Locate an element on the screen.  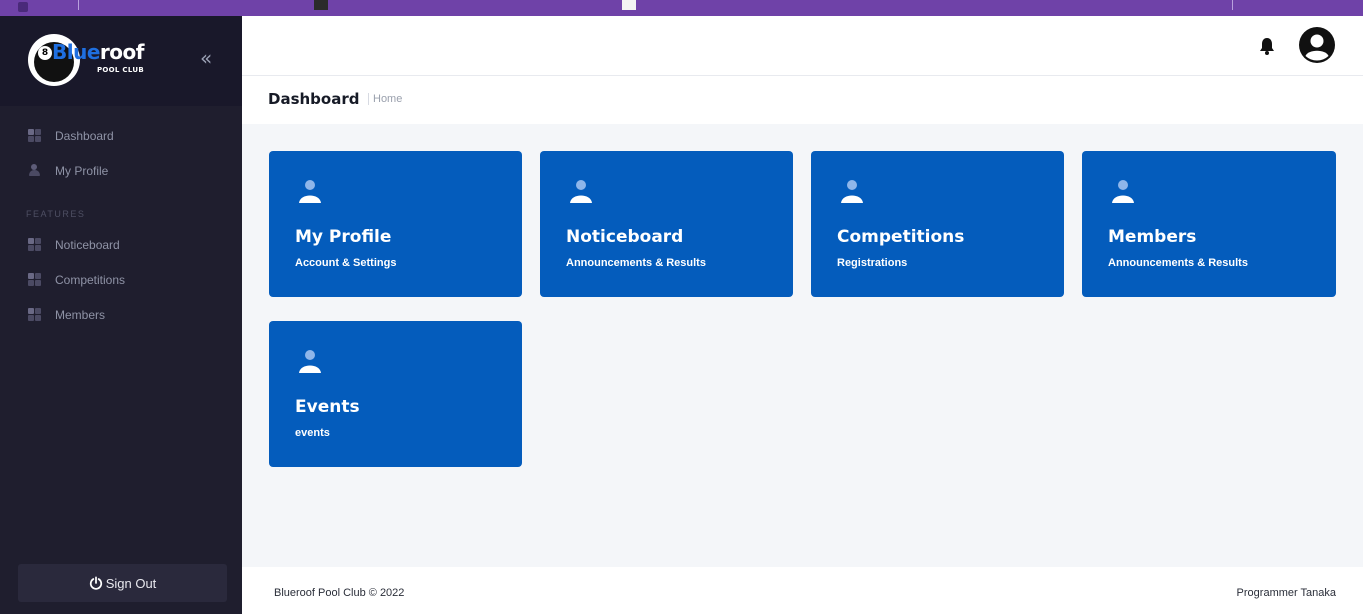
sidebar-brand: 8 Blueroof POOL CLUB « is located at coordinates (121, 61).